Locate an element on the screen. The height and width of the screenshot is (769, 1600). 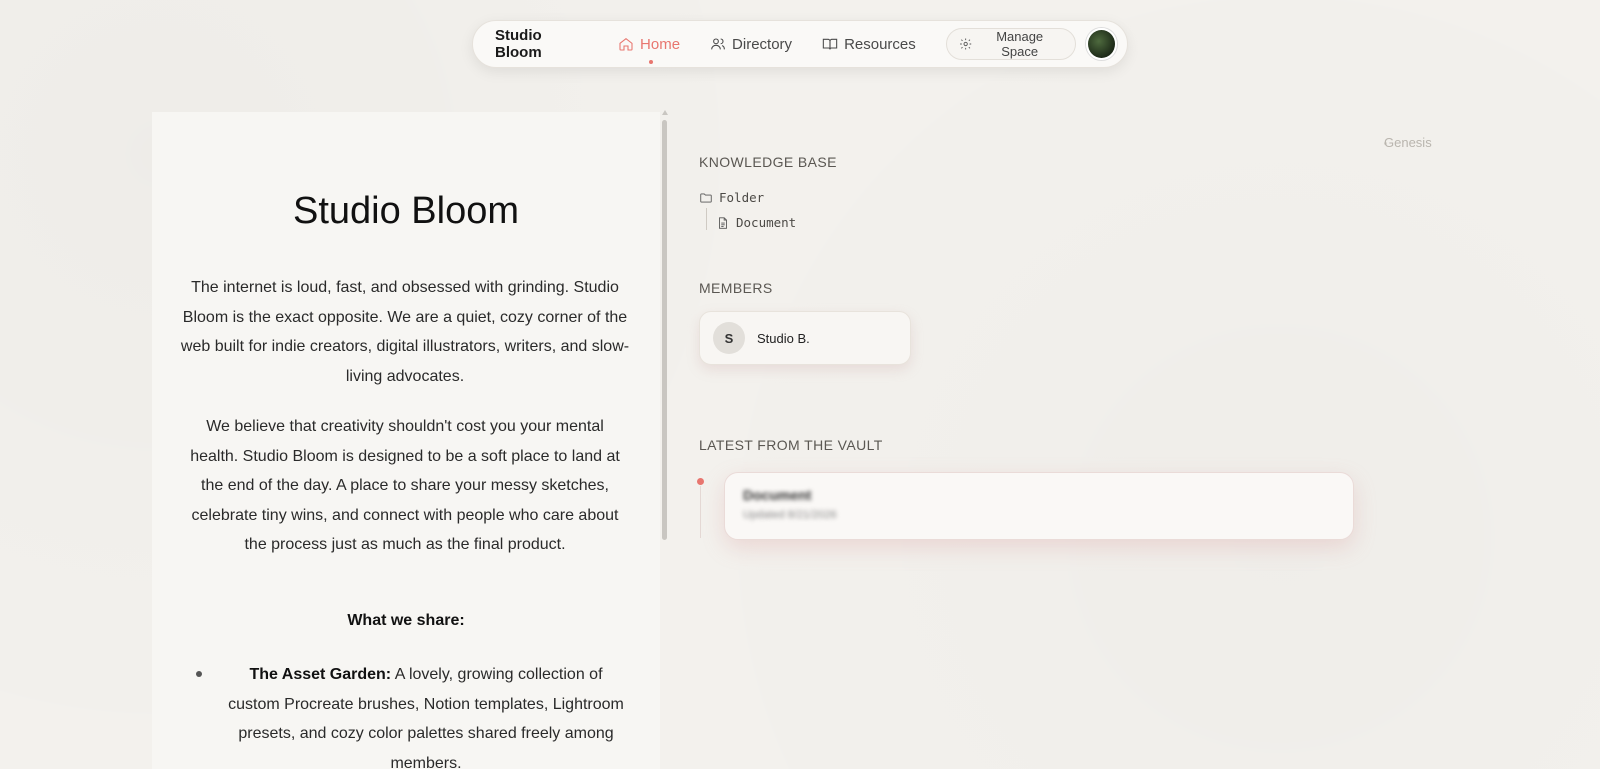
knowledge-base-heading: KNOWLEDGE BASE is located at coordinates (768, 162).